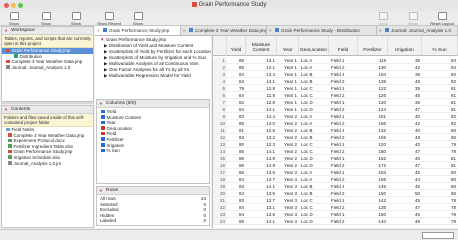 The height and width of the screenshot is (240, 458). I want to click on rows-header: ▼ Rows, so click(153, 191).